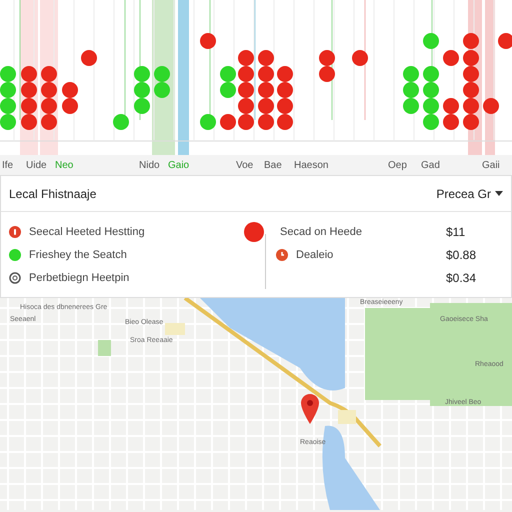 The image size is (512, 512). What do you see at coordinates (8, 166) in the screenshot?
I see `axis-label: Ife` at bounding box center [8, 166].